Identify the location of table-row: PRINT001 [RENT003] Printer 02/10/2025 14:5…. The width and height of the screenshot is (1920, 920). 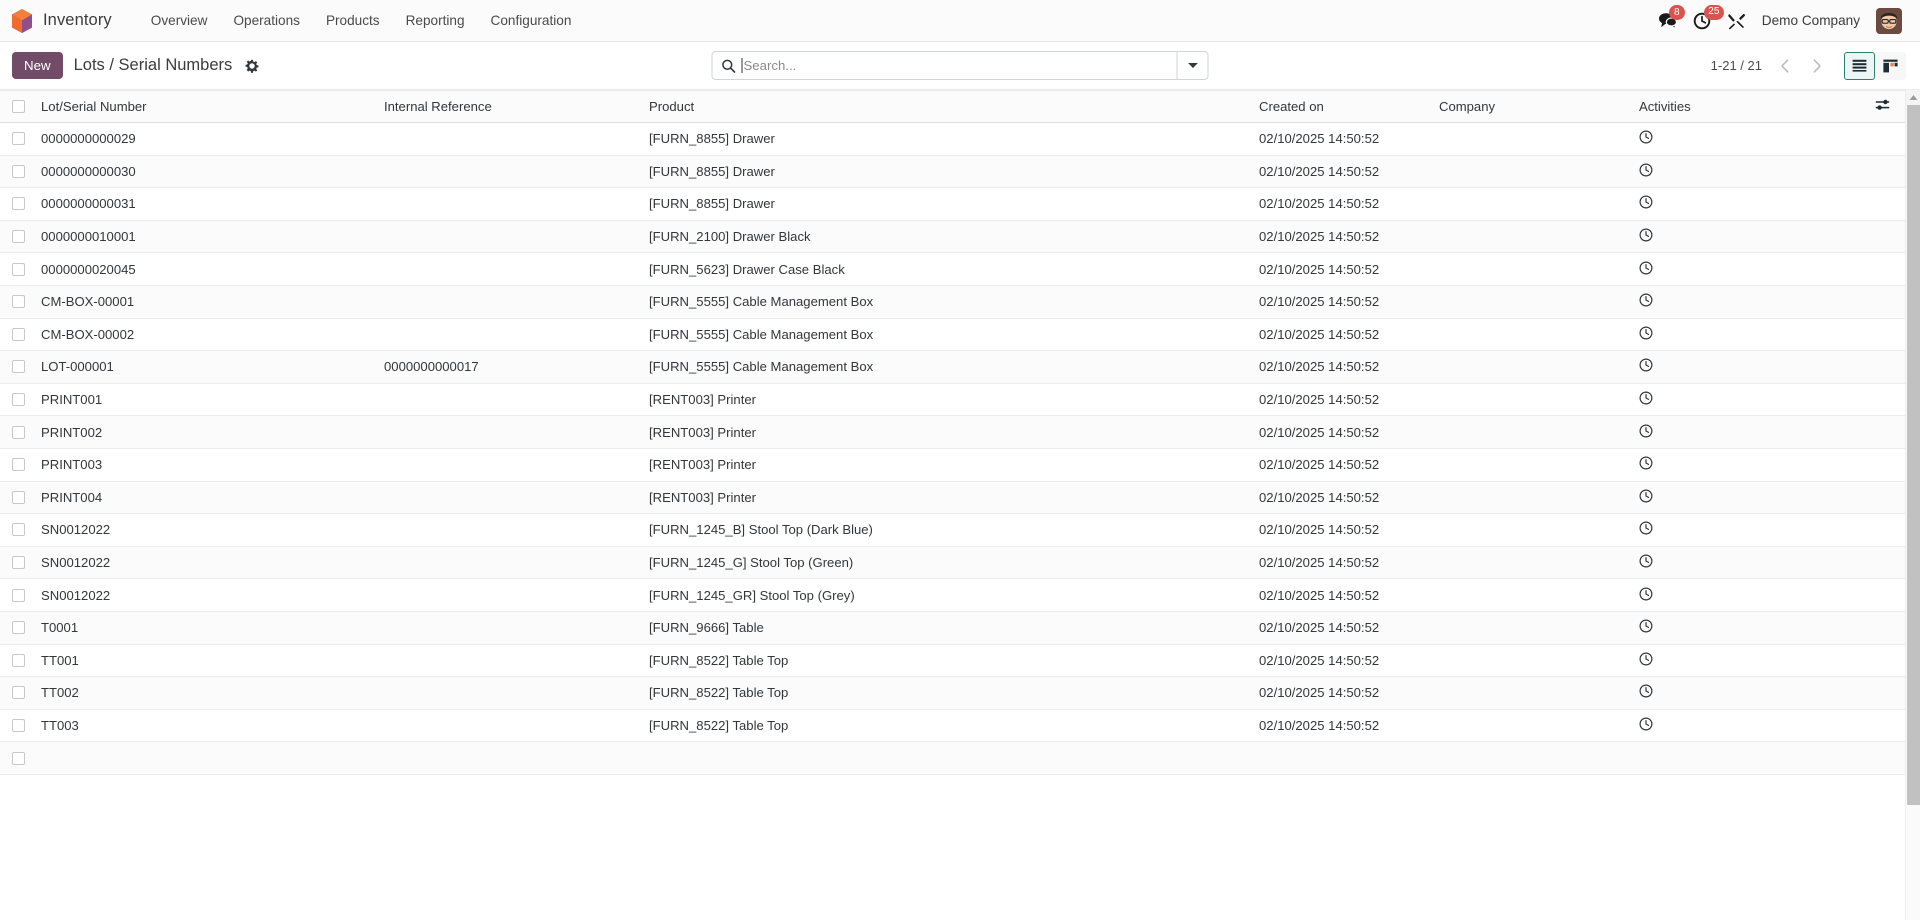
(953, 400).